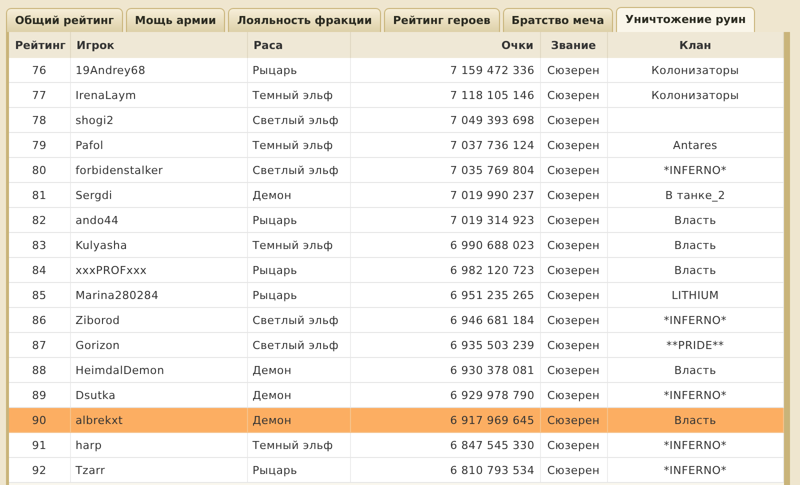 Image resolution: width=800 pixels, height=485 pixels. Describe the element at coordinates (39, 295) in the screenshot. I see `table-cell: 85` at that location.